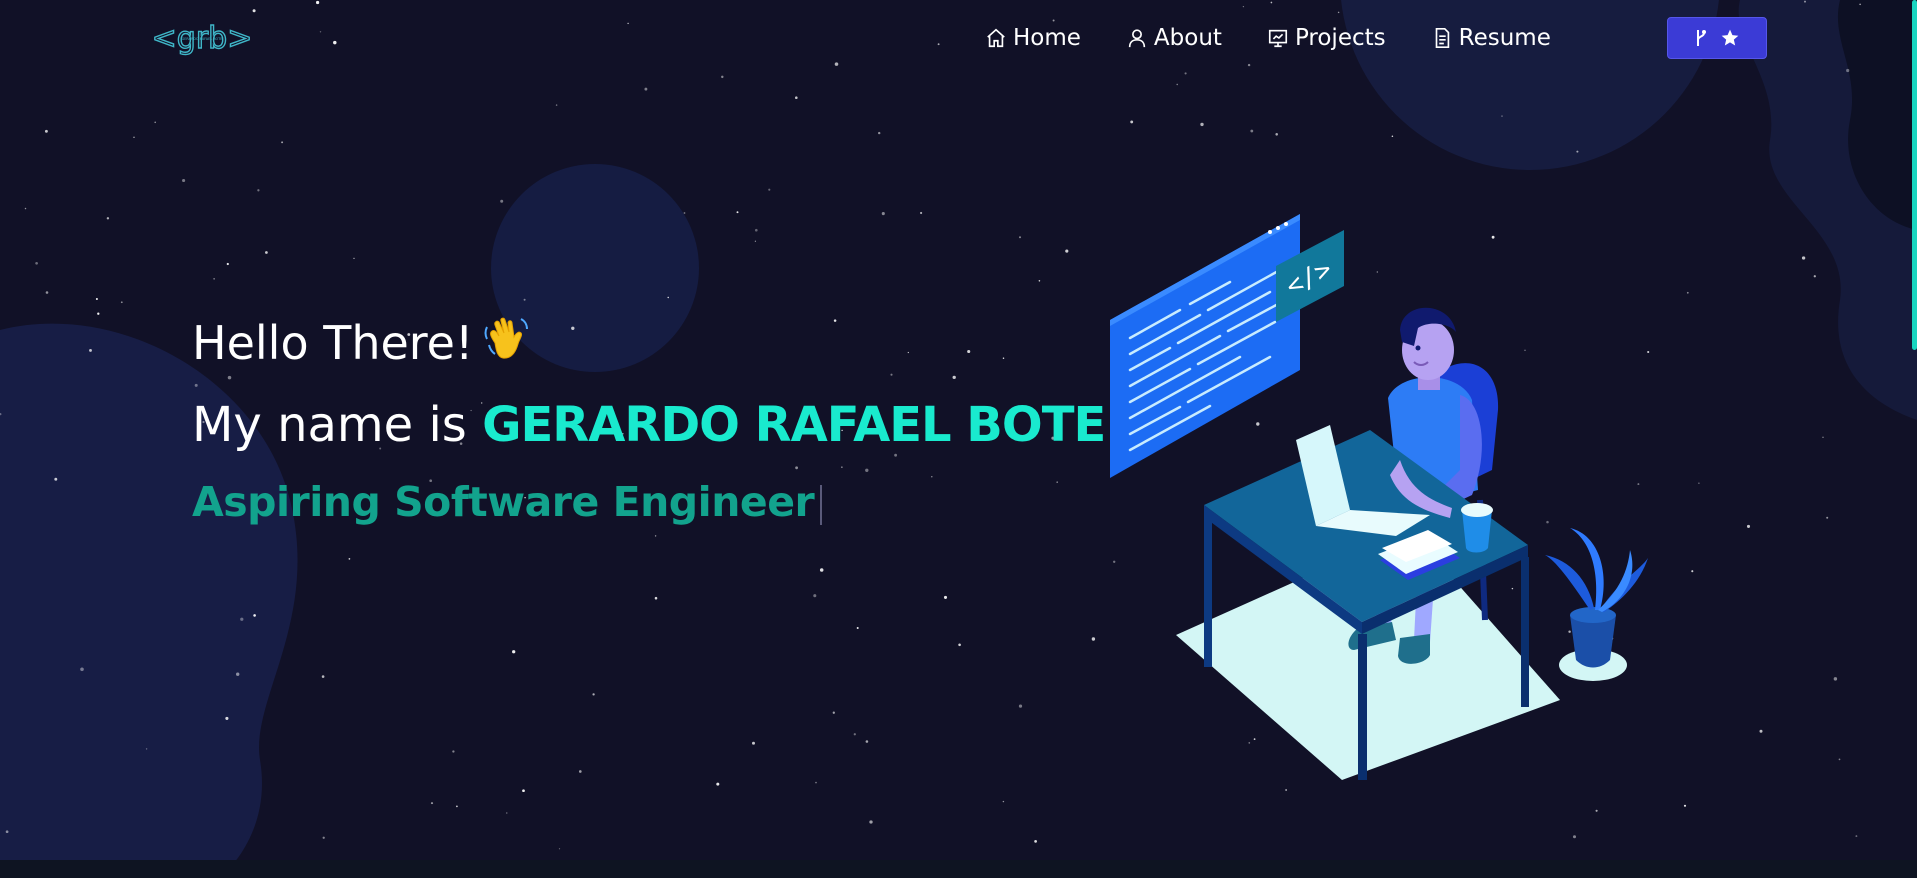 This screenshot has width=1917, height=878. I want to click on nav-projects: Projects, so click(1326, 38).